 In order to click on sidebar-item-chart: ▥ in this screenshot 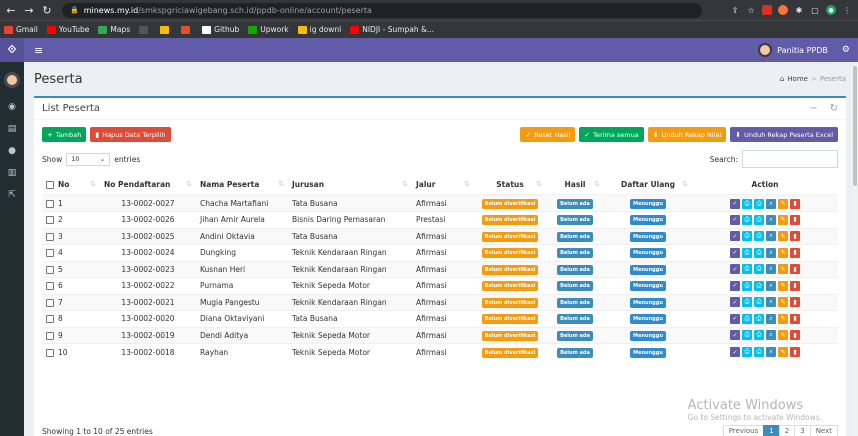, I will do `click(12, 173)`.